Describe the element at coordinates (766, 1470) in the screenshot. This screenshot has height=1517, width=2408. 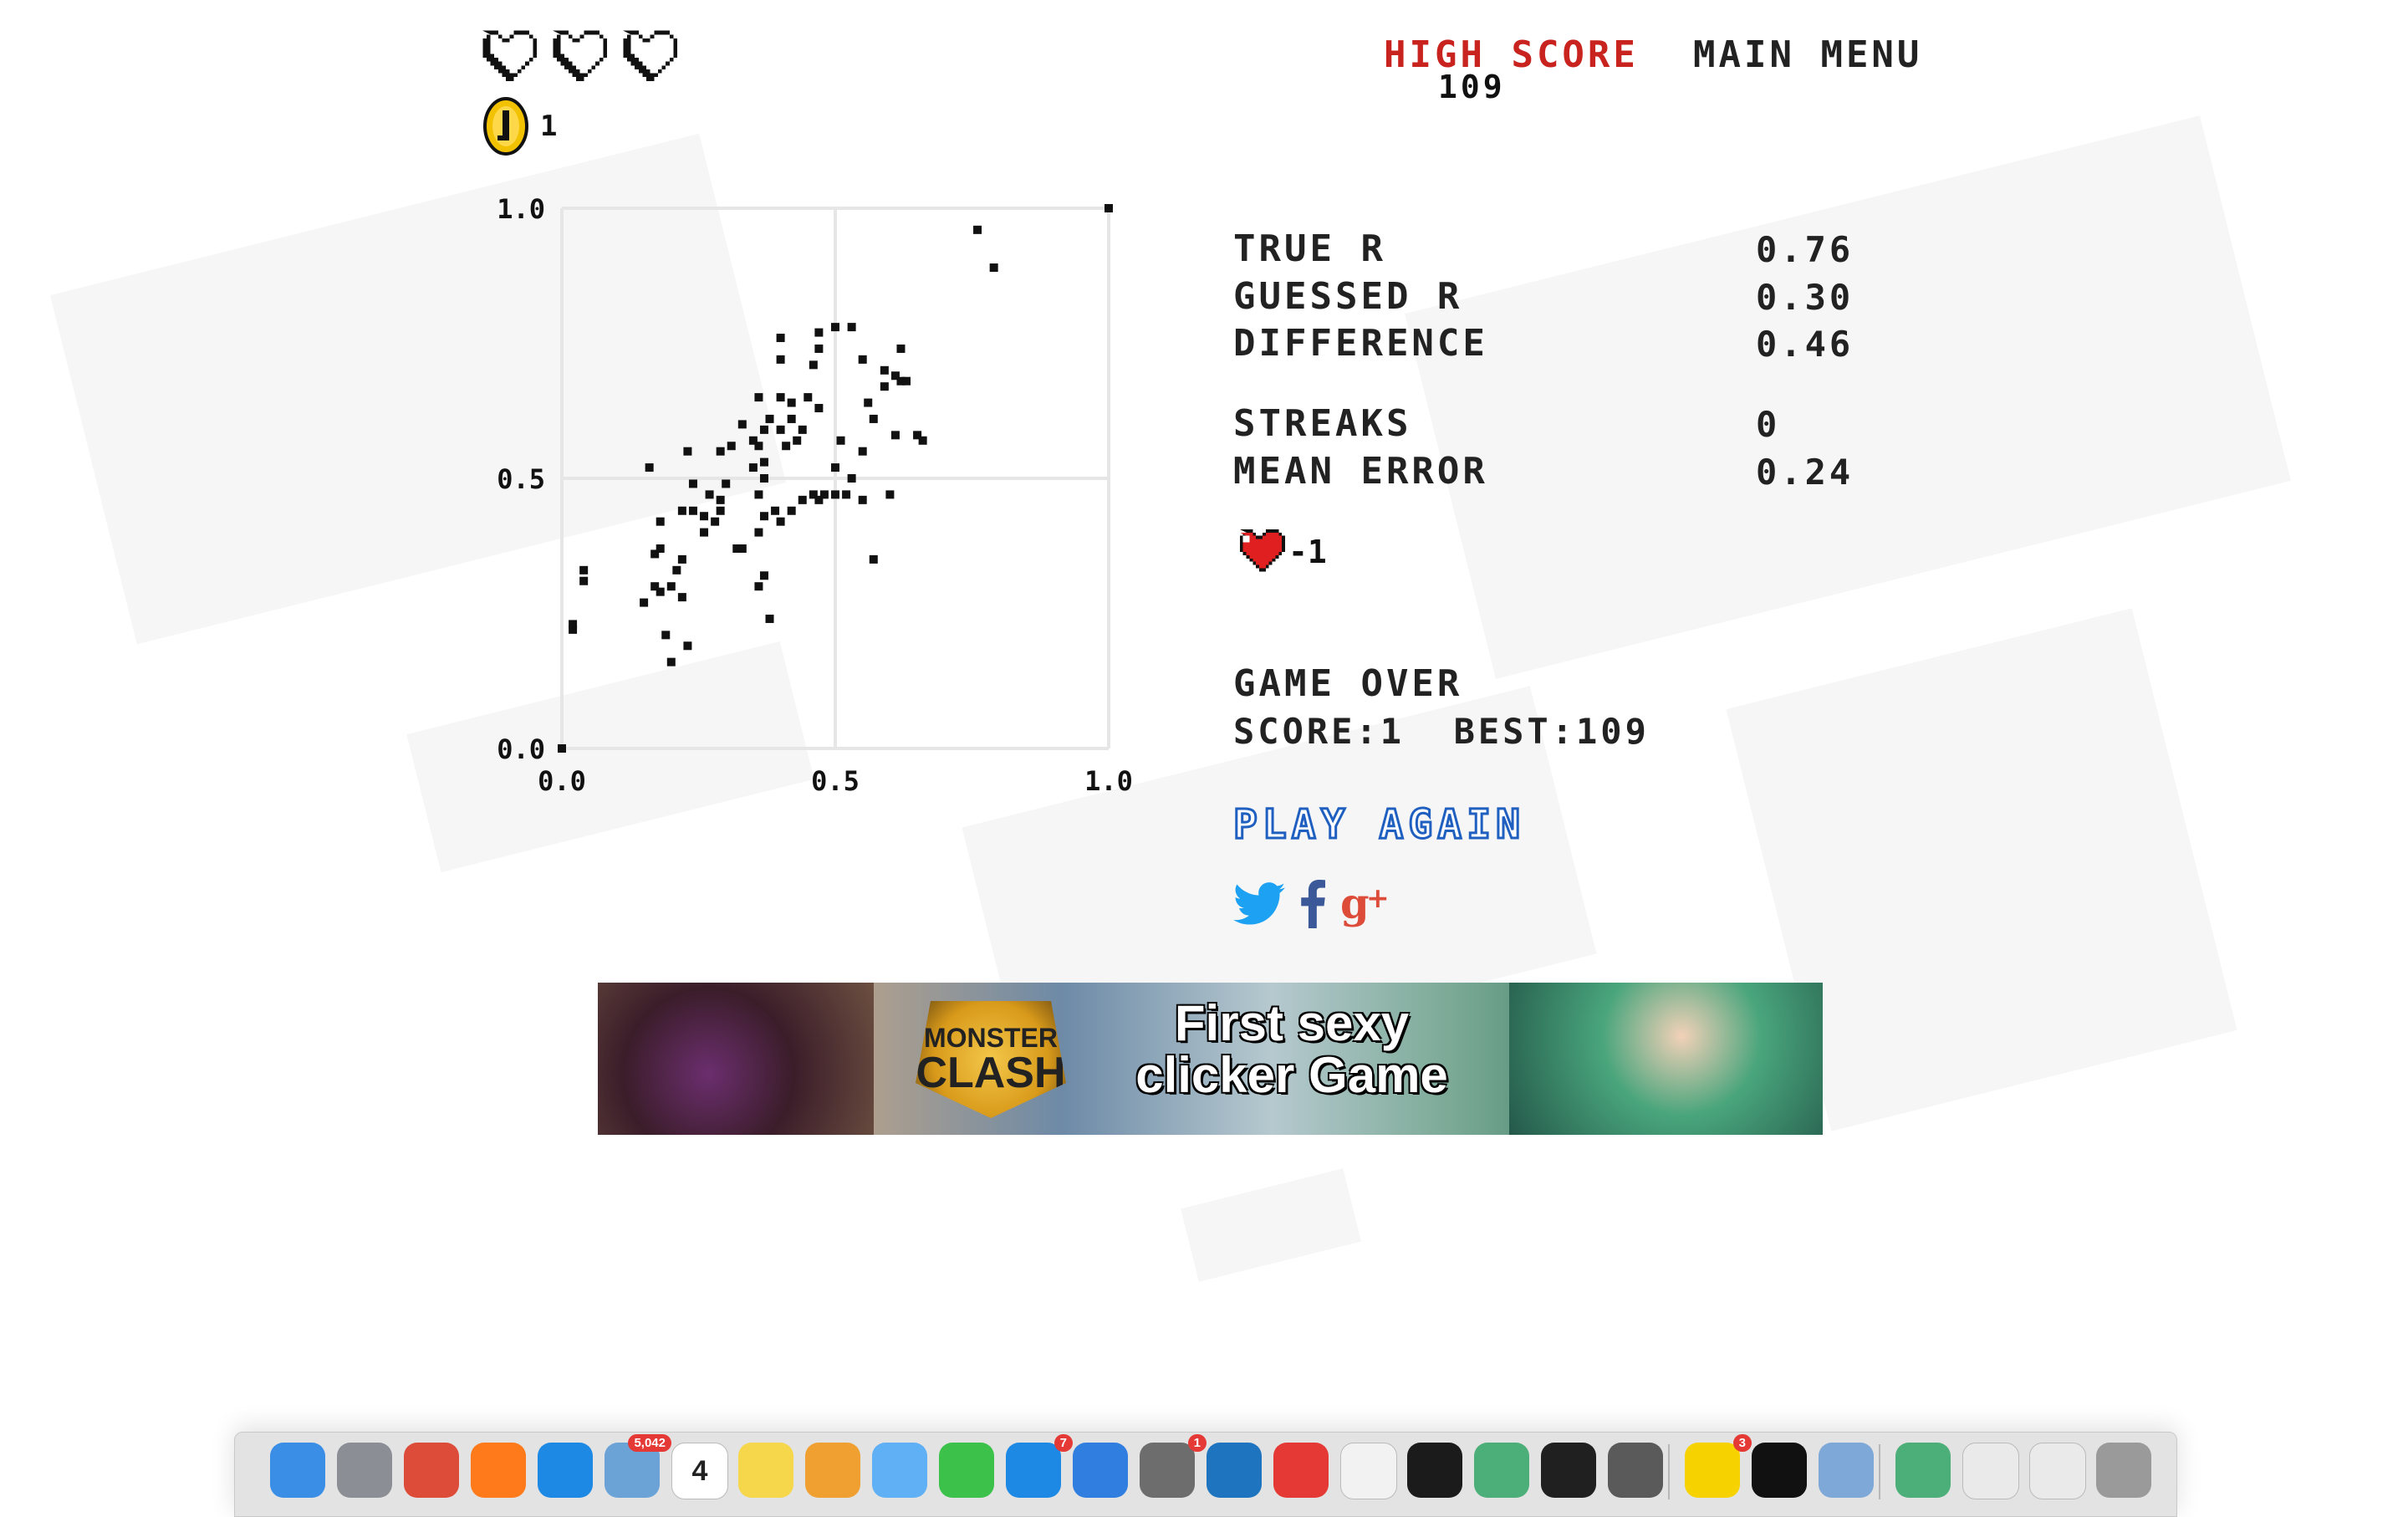
I see `dock-notes-icon` at that location.